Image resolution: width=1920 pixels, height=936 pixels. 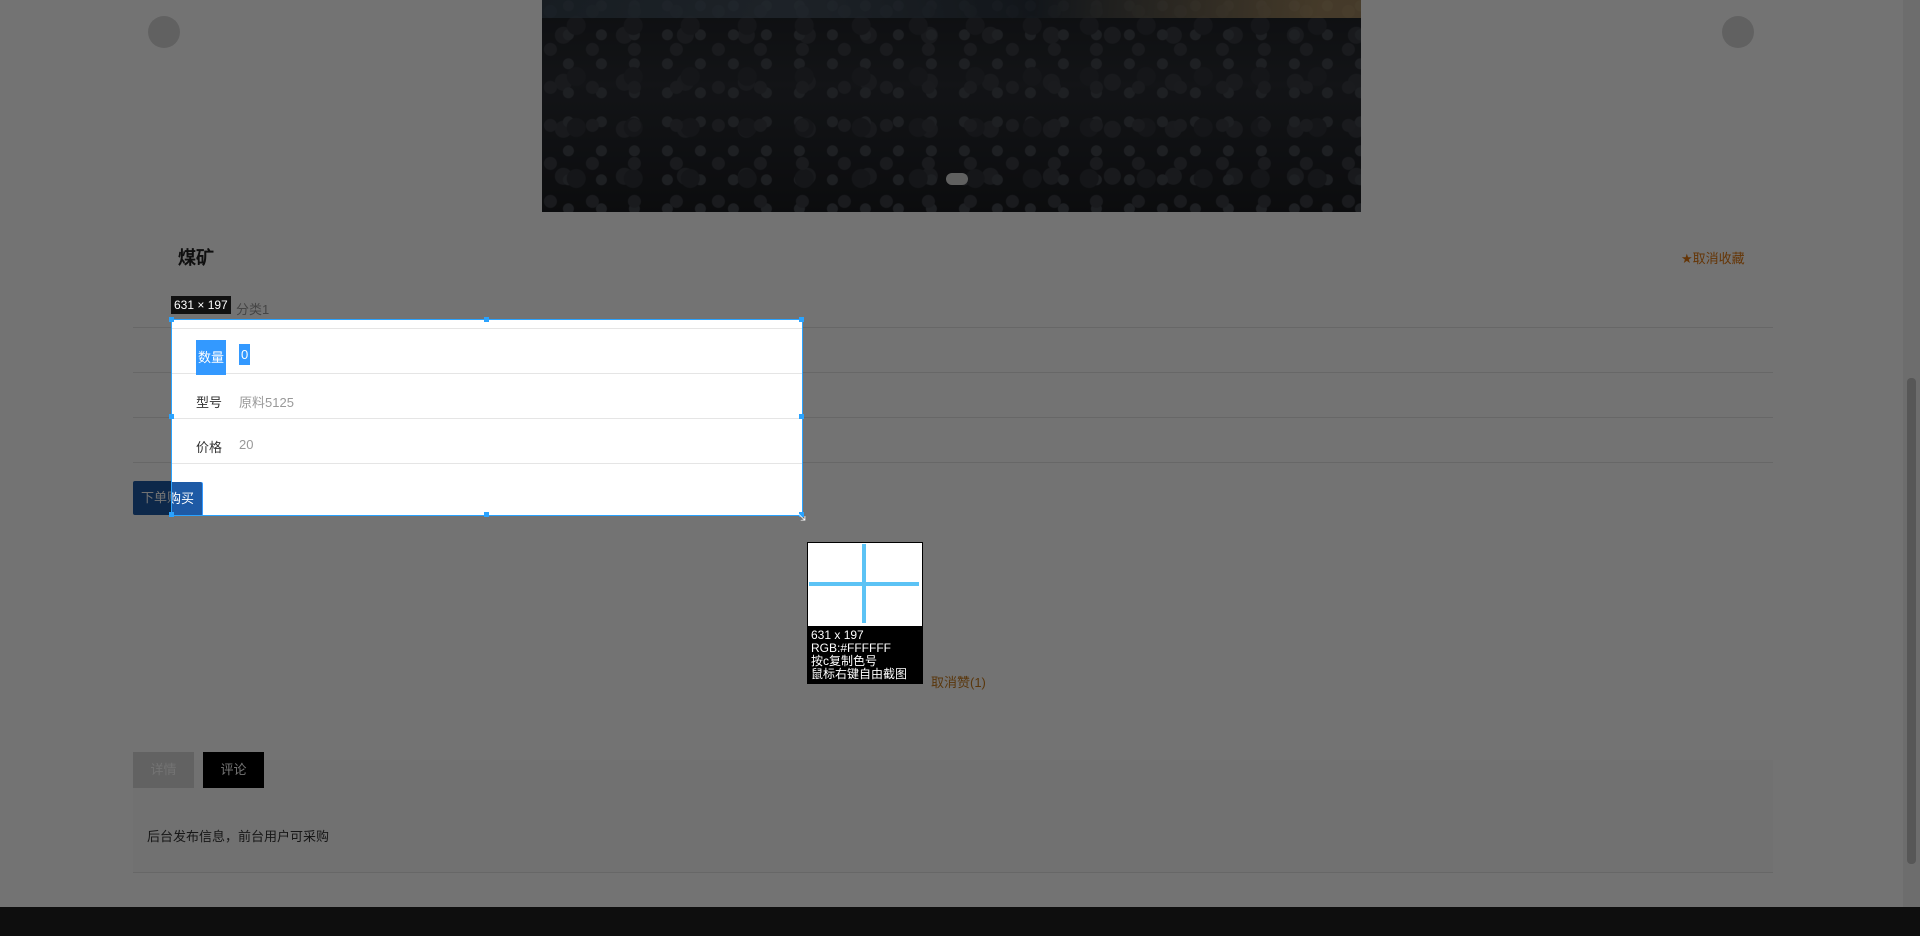 I want to click on product-category: 分类1, so click(x=253, y=309).